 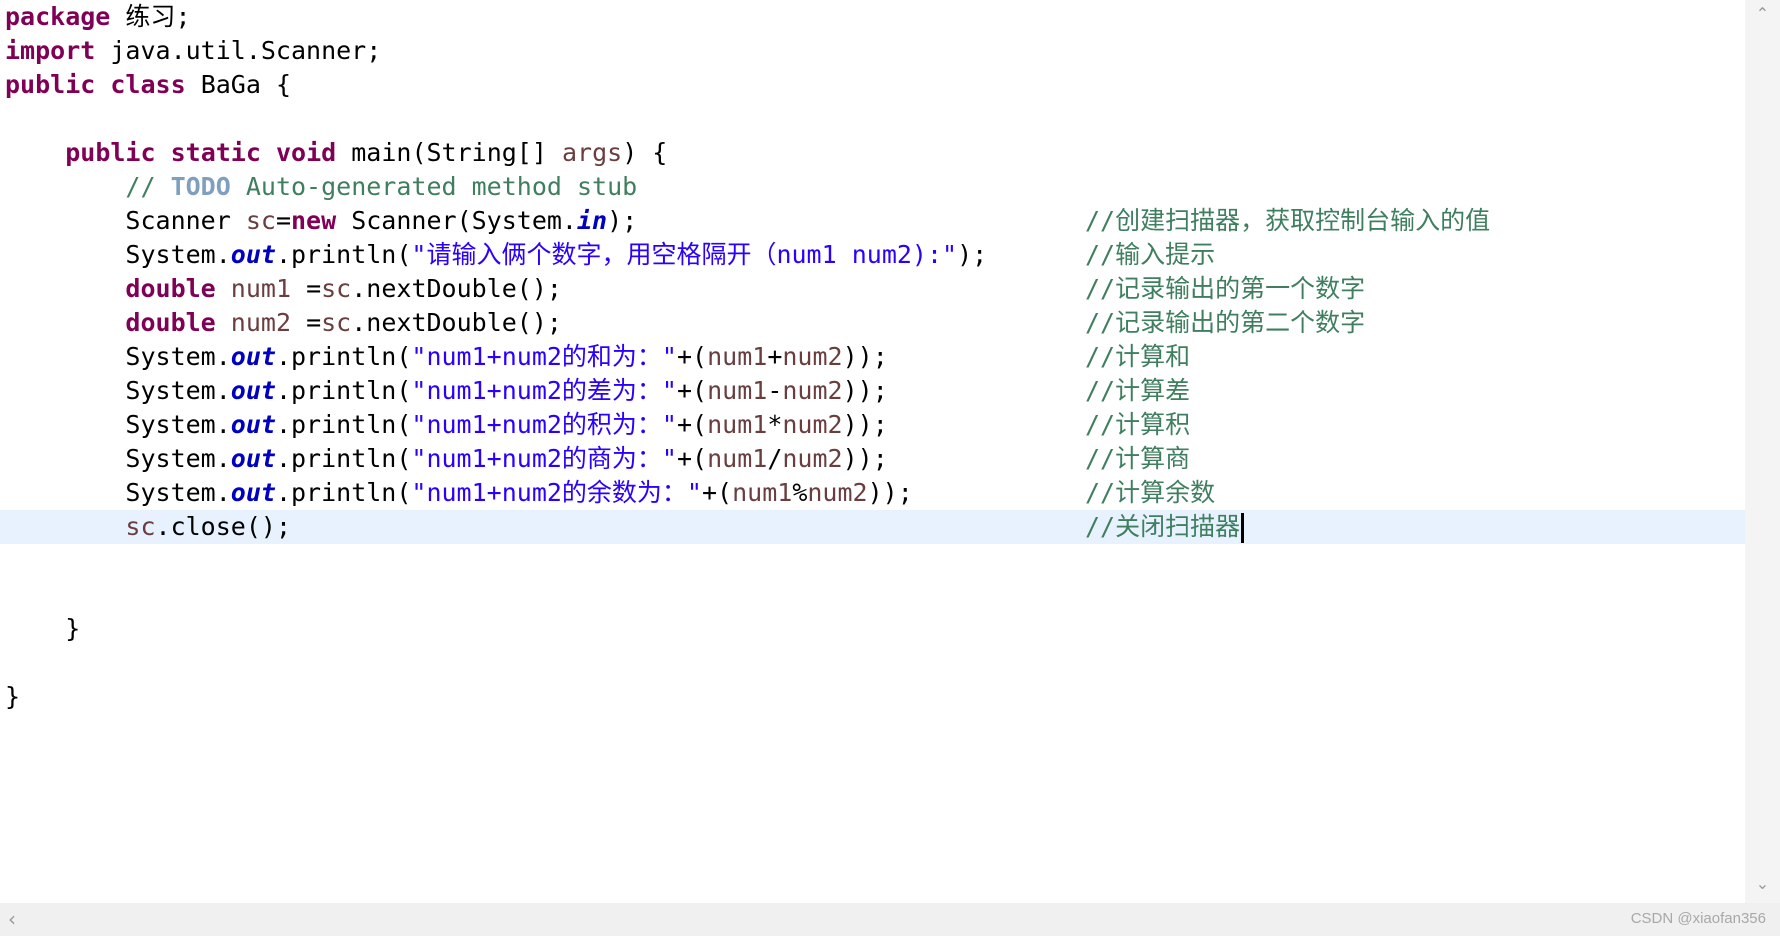 What do you see at coordinates (775, 356) in the screenshot?
I see `code-token: +` at bounding box center [775, 356].